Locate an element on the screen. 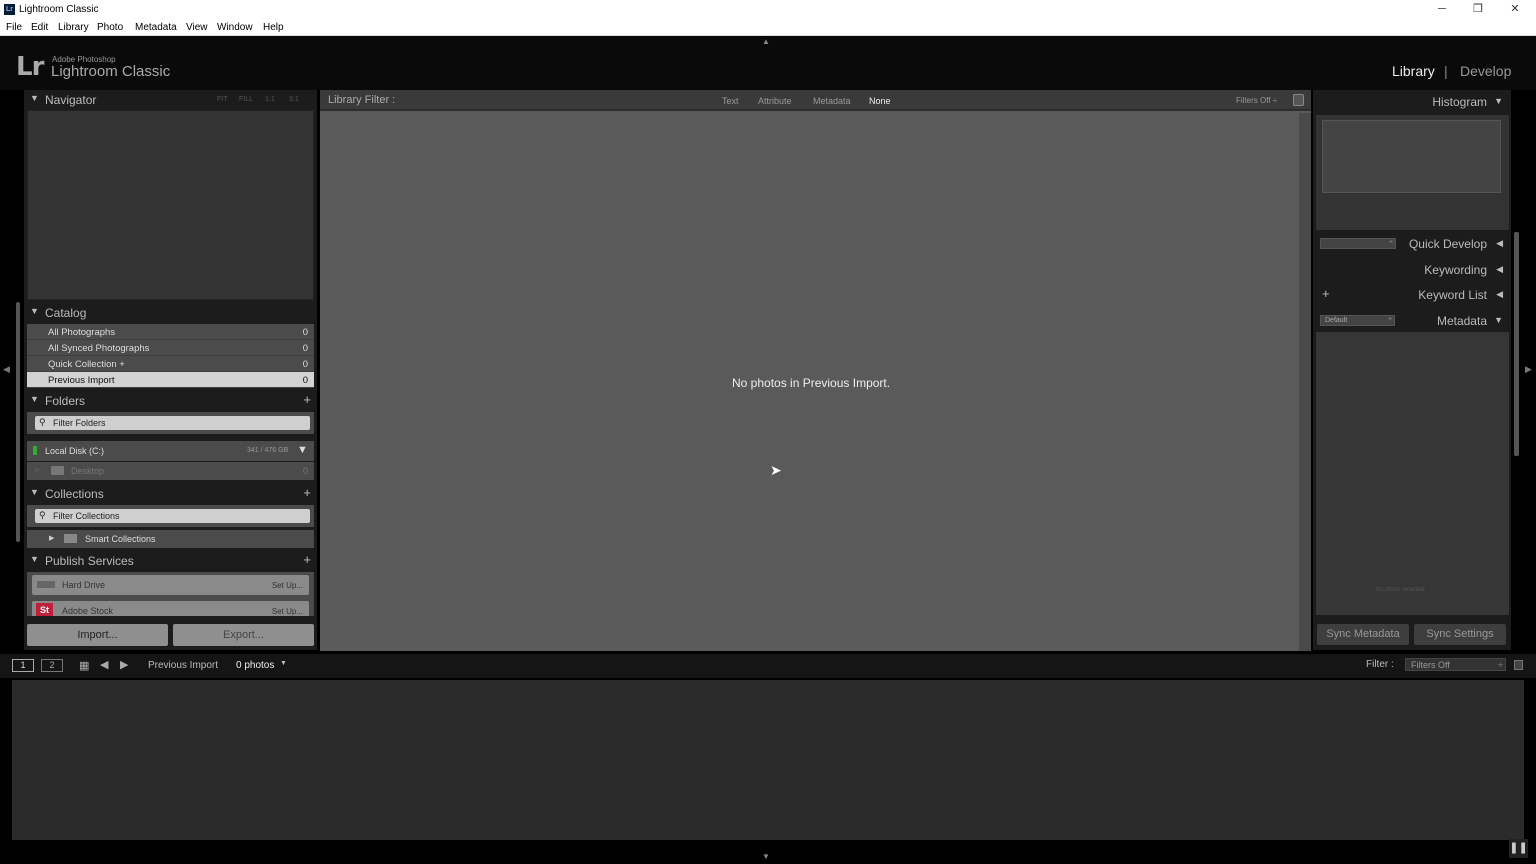 Image resolution: width=1536 pixels, height=864 pixels. histogram-header: Histogram ▼ is located at coordinates (1412, 102).